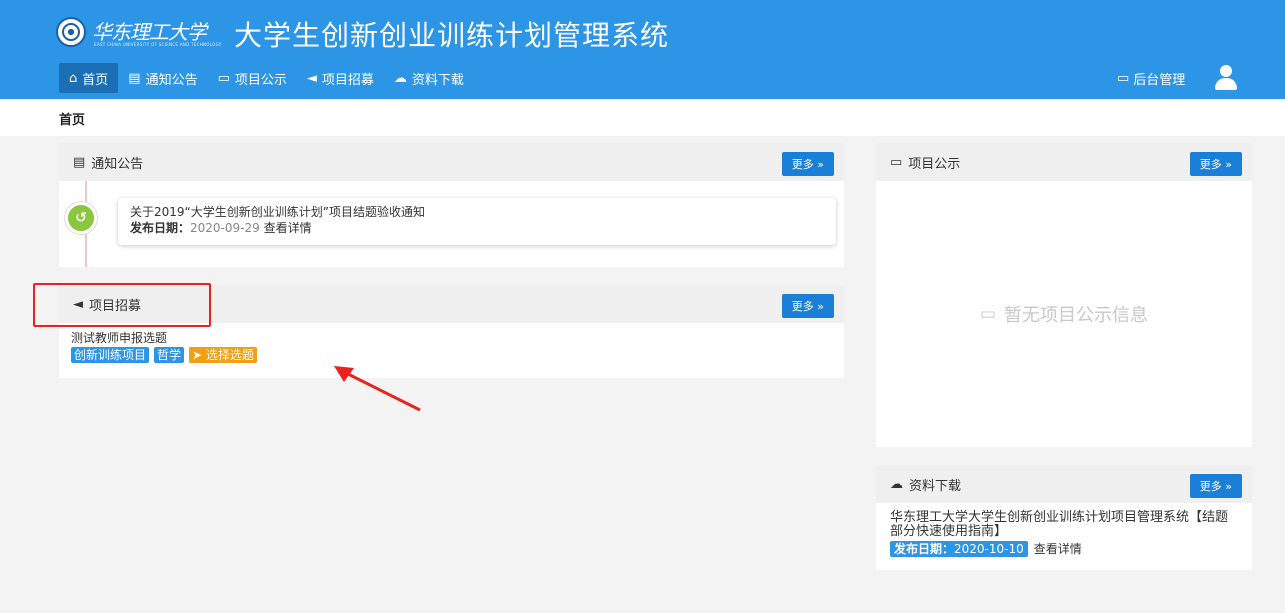 The height and width of the screenshot is (613, 1285). What do you see at coordinates (1226, 78) in the screenshot?
I see `user-icon` at bounding box center [1226, 78].